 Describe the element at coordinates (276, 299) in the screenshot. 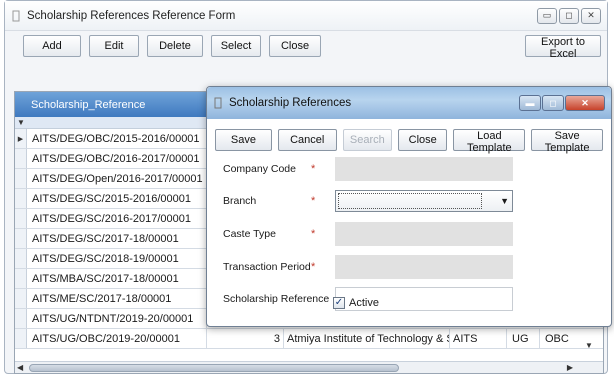

I see `scholarship-reference-label: Scholarship Reference` at that location.